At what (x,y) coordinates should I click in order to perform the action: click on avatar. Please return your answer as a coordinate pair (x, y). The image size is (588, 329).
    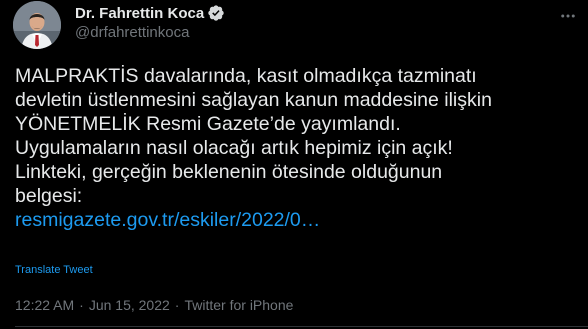
    Looking at the image, I should click on (37, 25).